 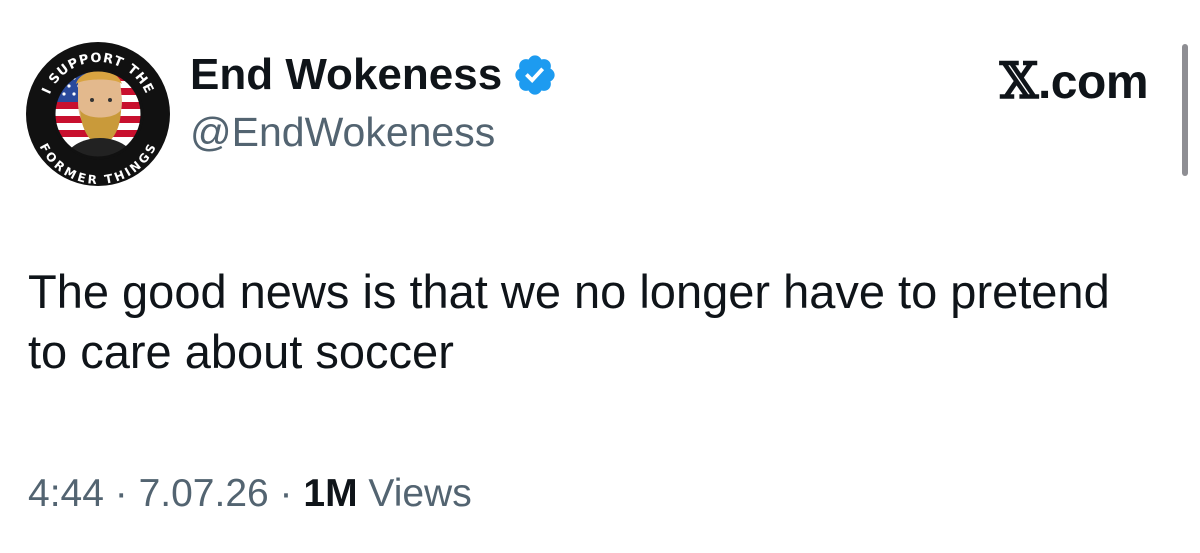 What do you see at coordinates (1019, 80) in the screenshot?
I see `x-logo-icon: 𝕏` at bounding box center [1019, 80].